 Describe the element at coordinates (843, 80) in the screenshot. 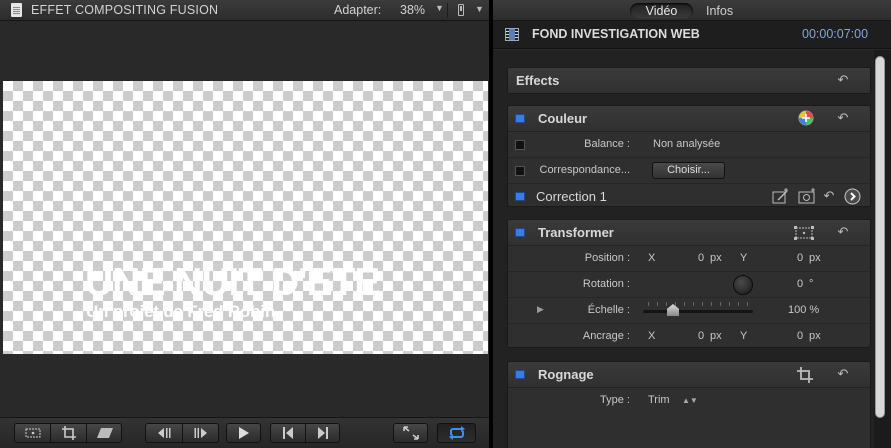

I see `effects-reset-icon: ↶` at that location.